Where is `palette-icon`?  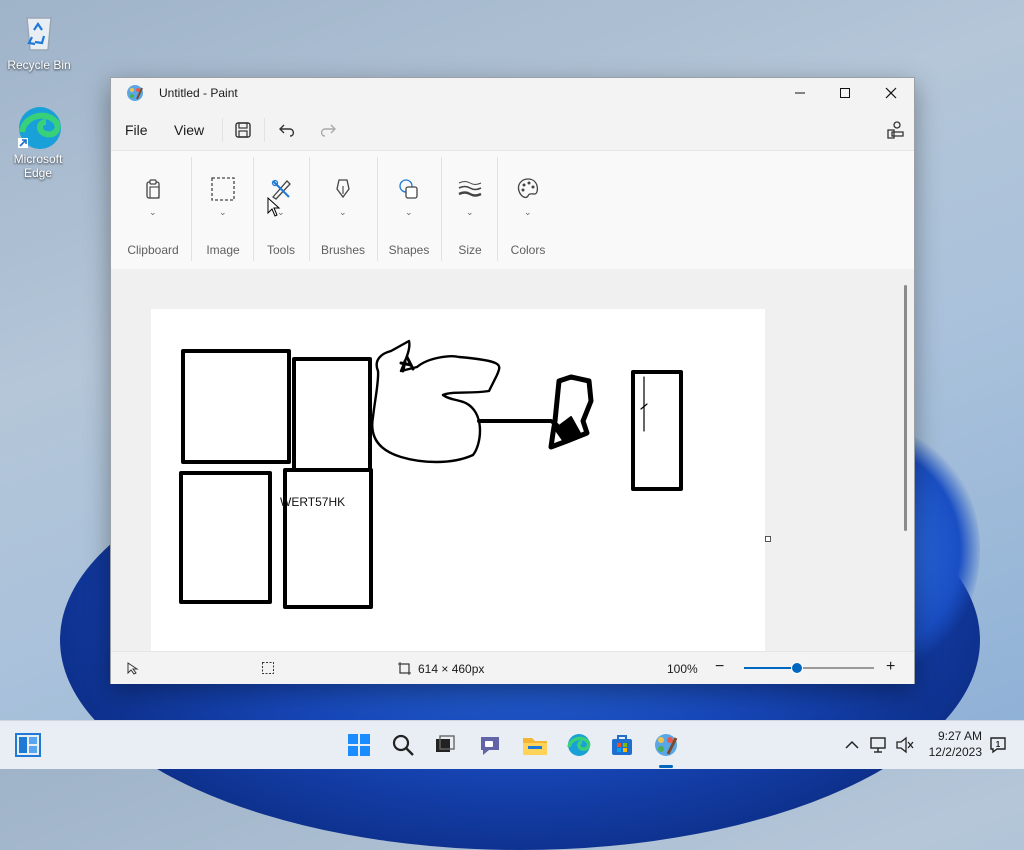 palette-icon is located at coordinates (528, 189).